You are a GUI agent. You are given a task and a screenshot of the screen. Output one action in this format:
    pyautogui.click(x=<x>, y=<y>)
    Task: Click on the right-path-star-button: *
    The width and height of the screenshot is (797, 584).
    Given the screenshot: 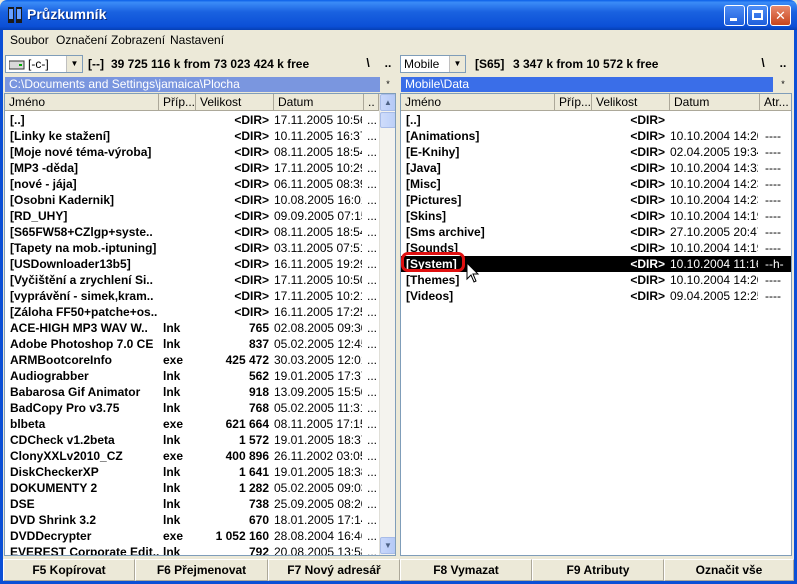 What is the action you would take?
    pyautogui.click(x=783, y=84)
    